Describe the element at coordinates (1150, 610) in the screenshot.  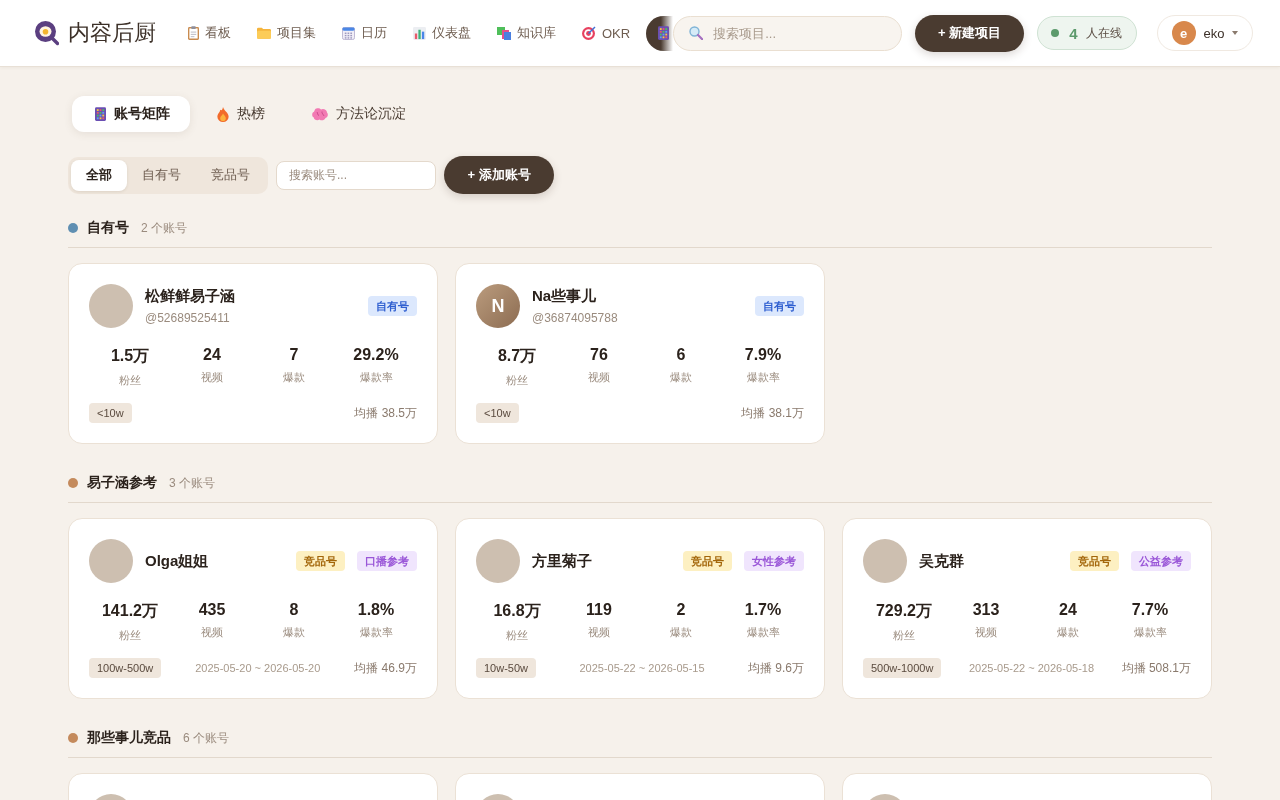
I see `stat-value: 7.7%` at that location.